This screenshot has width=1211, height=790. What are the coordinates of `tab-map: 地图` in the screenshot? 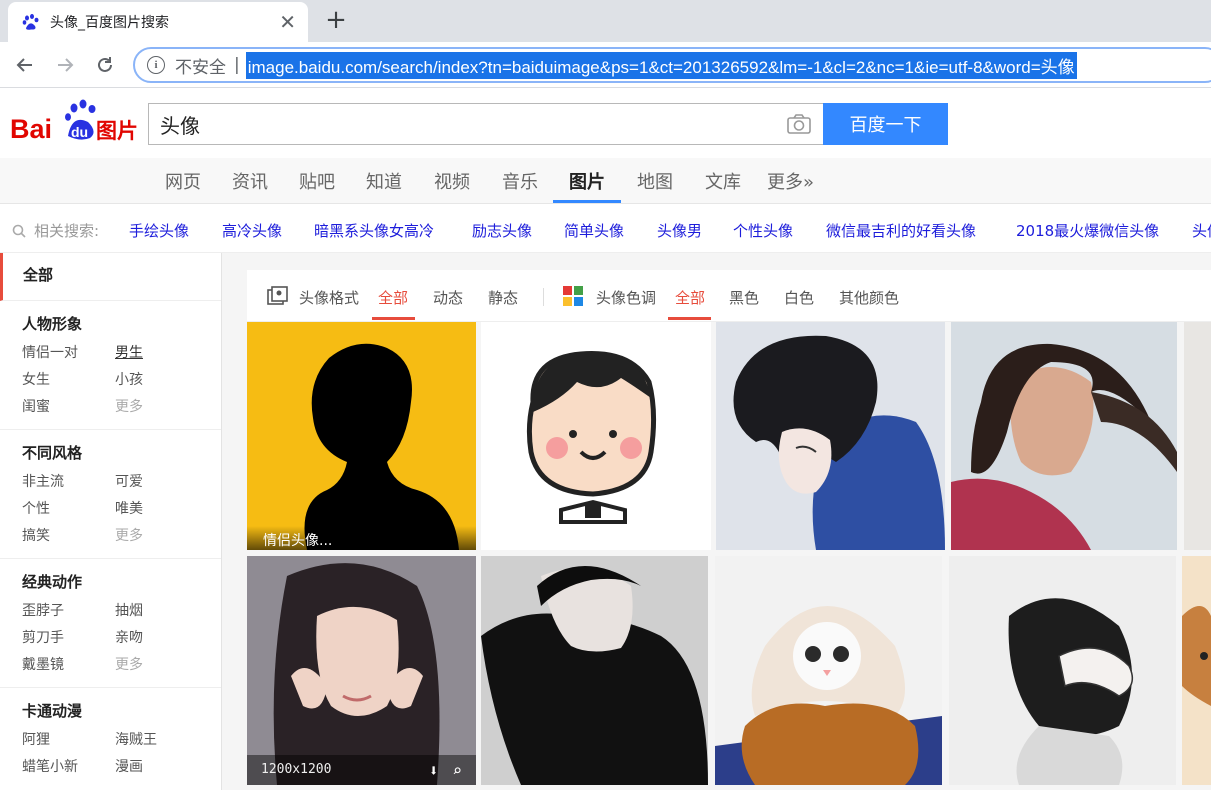 It's located at (655, 181).